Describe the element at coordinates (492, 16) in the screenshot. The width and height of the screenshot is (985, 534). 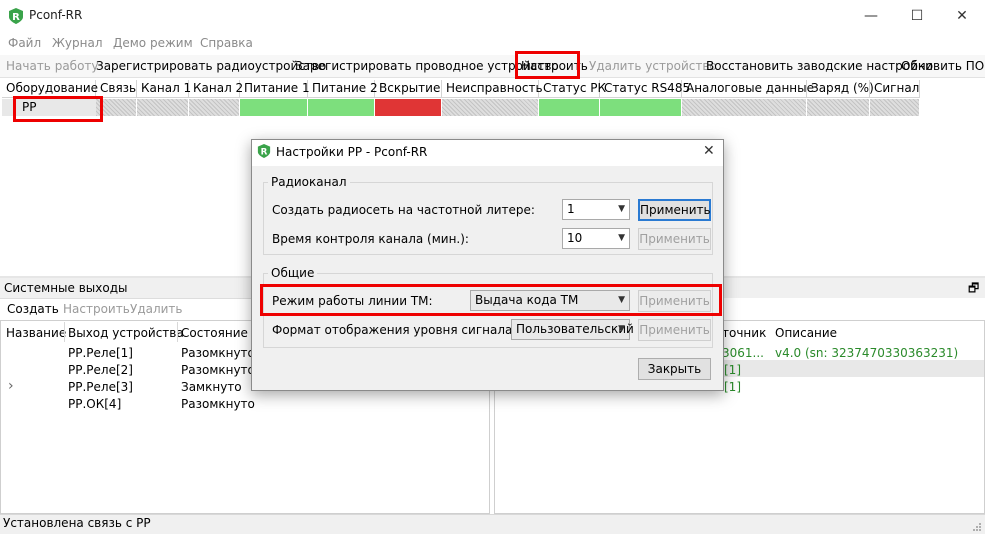
I see `title-bar` at that location.